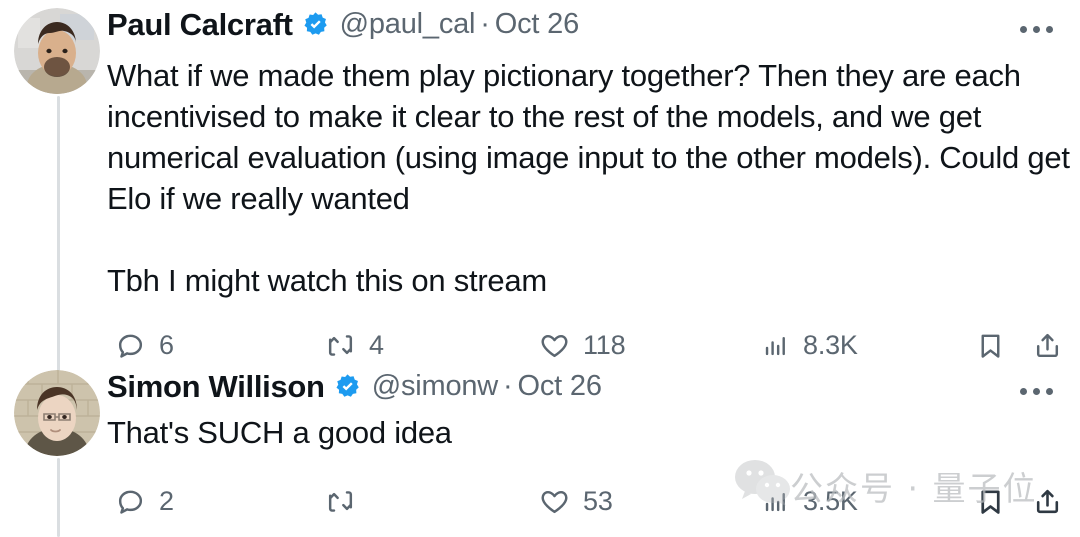 The height and width of the screenshot is (537, 1080). I want to click on repost-button, so click(347, 501).